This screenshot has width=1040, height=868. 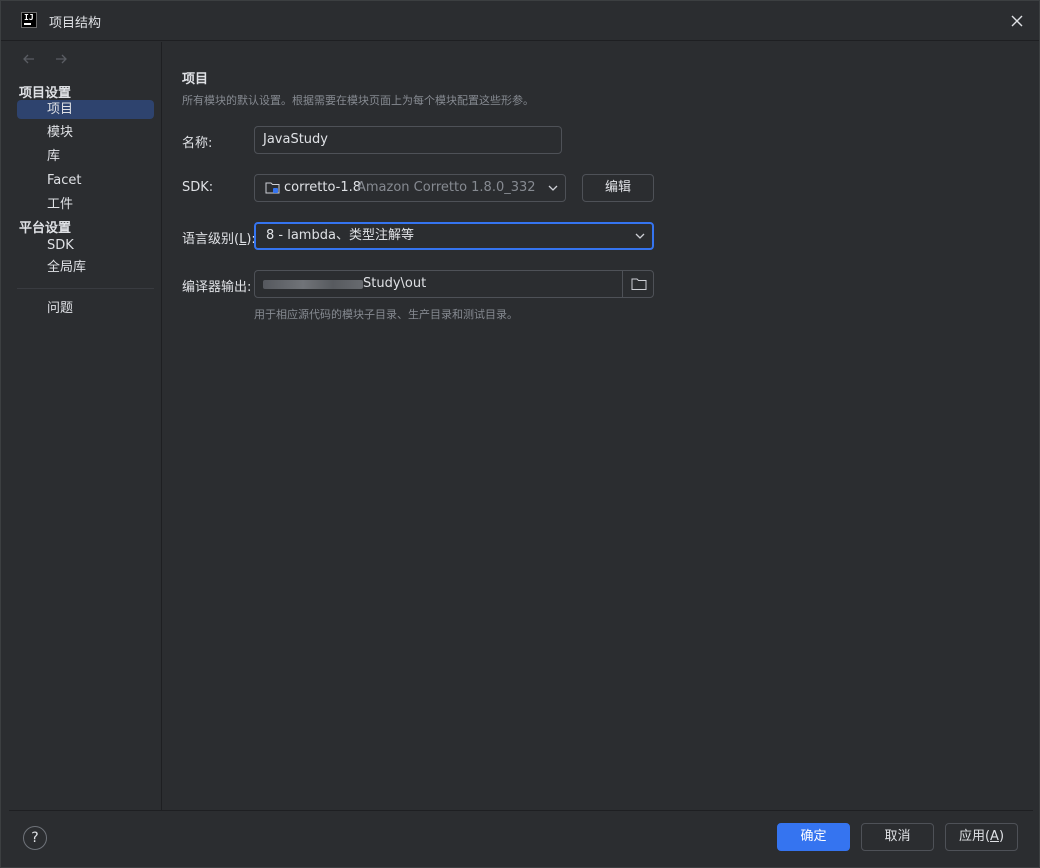 I want to click on redacted-path-segment, so click(x=313, y=284).